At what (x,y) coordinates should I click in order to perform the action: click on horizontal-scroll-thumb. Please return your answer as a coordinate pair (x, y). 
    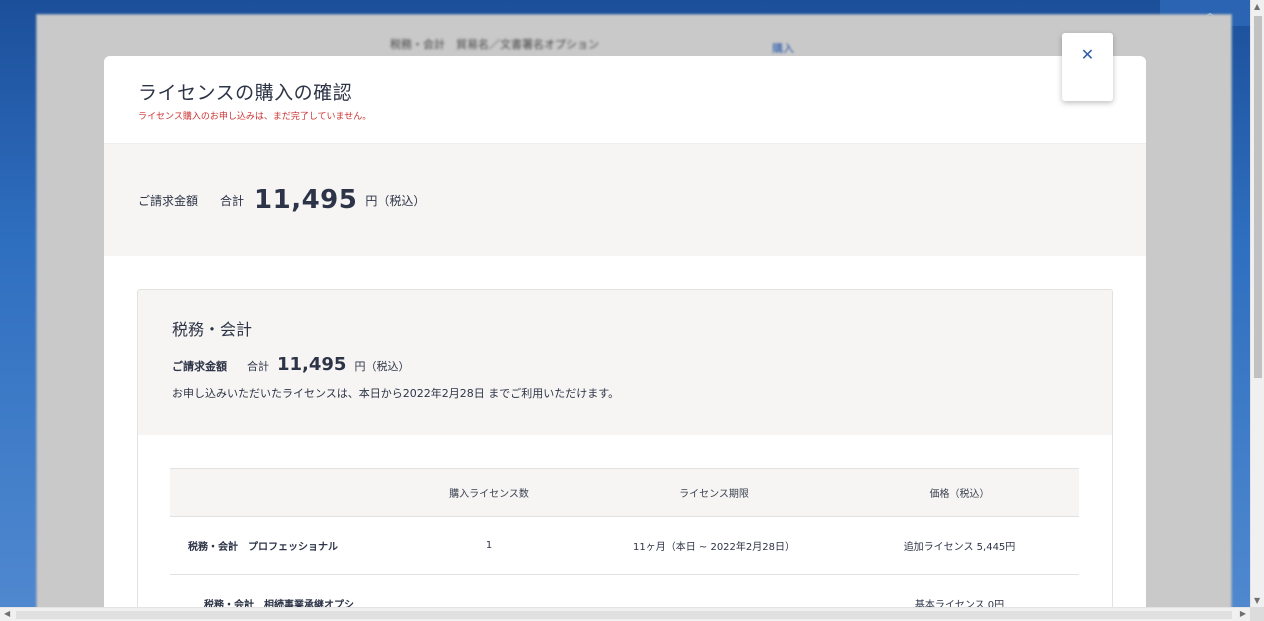
    Looking at the image, I should click on (624, 615).